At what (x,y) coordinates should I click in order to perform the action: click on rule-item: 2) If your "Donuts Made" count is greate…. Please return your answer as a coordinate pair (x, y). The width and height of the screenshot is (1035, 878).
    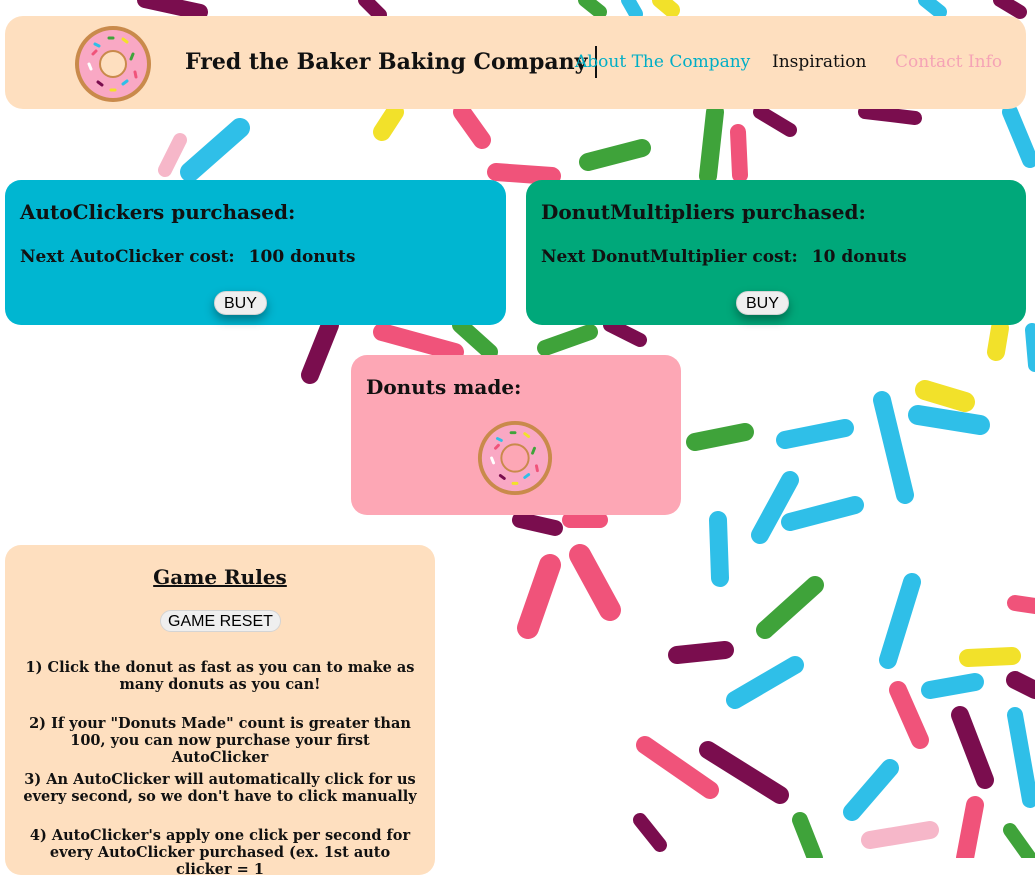
    Looking at the image, I should click on (220, 740).